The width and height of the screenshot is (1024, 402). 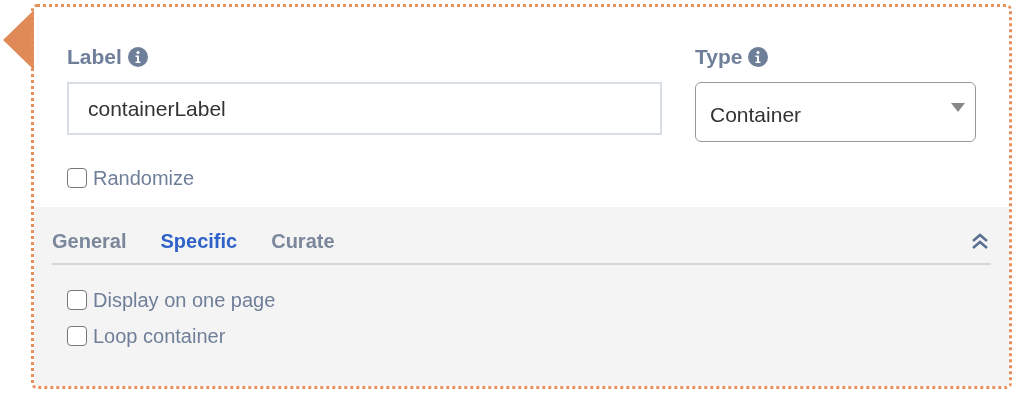 What do you see at coordinates (159, 336) in the screenshot?
I see `checkbox-label: Loop container` at bounding box center [159, 336].